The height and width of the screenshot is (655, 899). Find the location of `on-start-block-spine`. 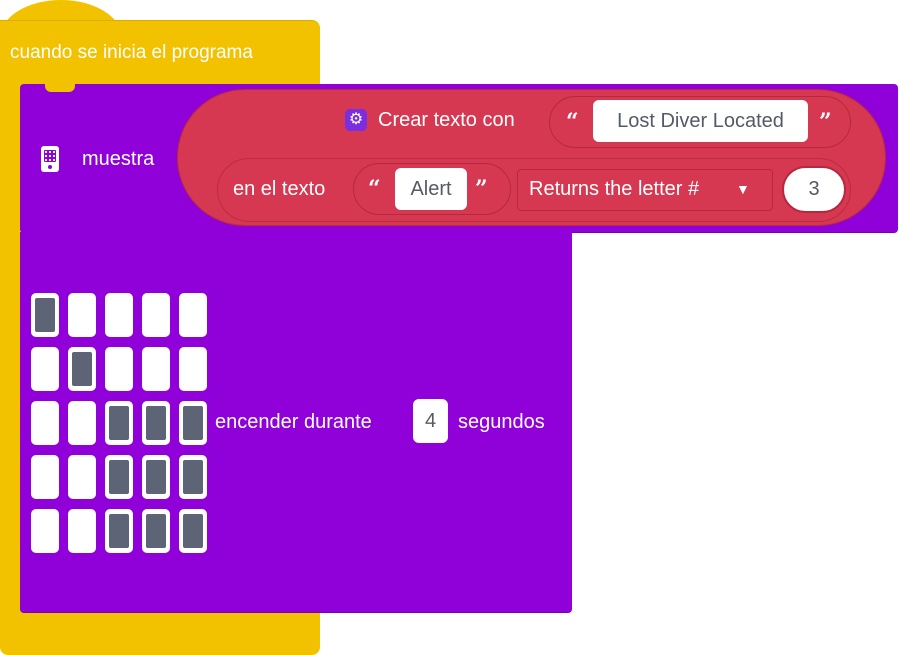

on-start-block-spine is located at coordinates (11, 354).